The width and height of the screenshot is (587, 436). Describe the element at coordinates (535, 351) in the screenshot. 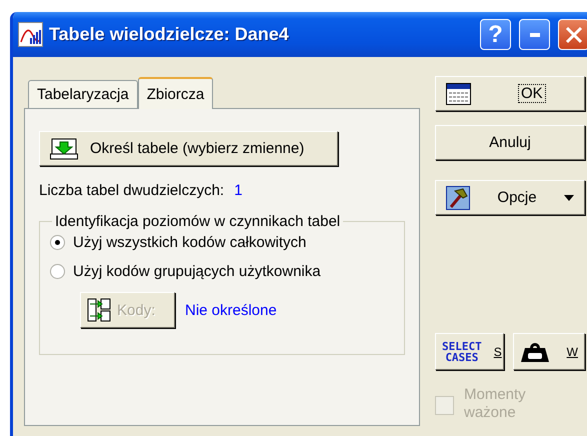

I see `weight-icon` at that location.